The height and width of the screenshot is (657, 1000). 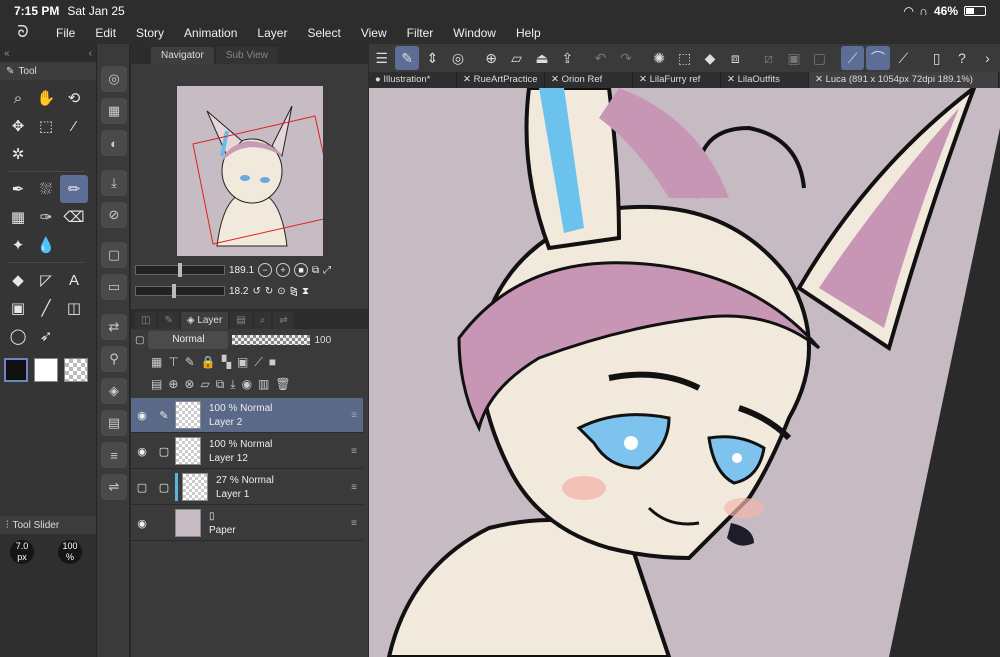 I want to click on transfer-icon: ⇄, so click(x=114, y=327).